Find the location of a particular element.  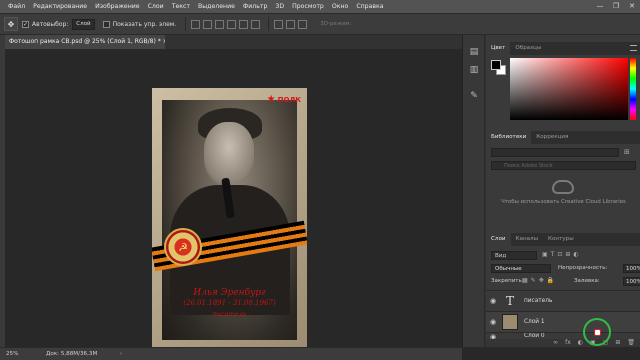

properties-icon: ▥ is located at coordinates (474, 70).